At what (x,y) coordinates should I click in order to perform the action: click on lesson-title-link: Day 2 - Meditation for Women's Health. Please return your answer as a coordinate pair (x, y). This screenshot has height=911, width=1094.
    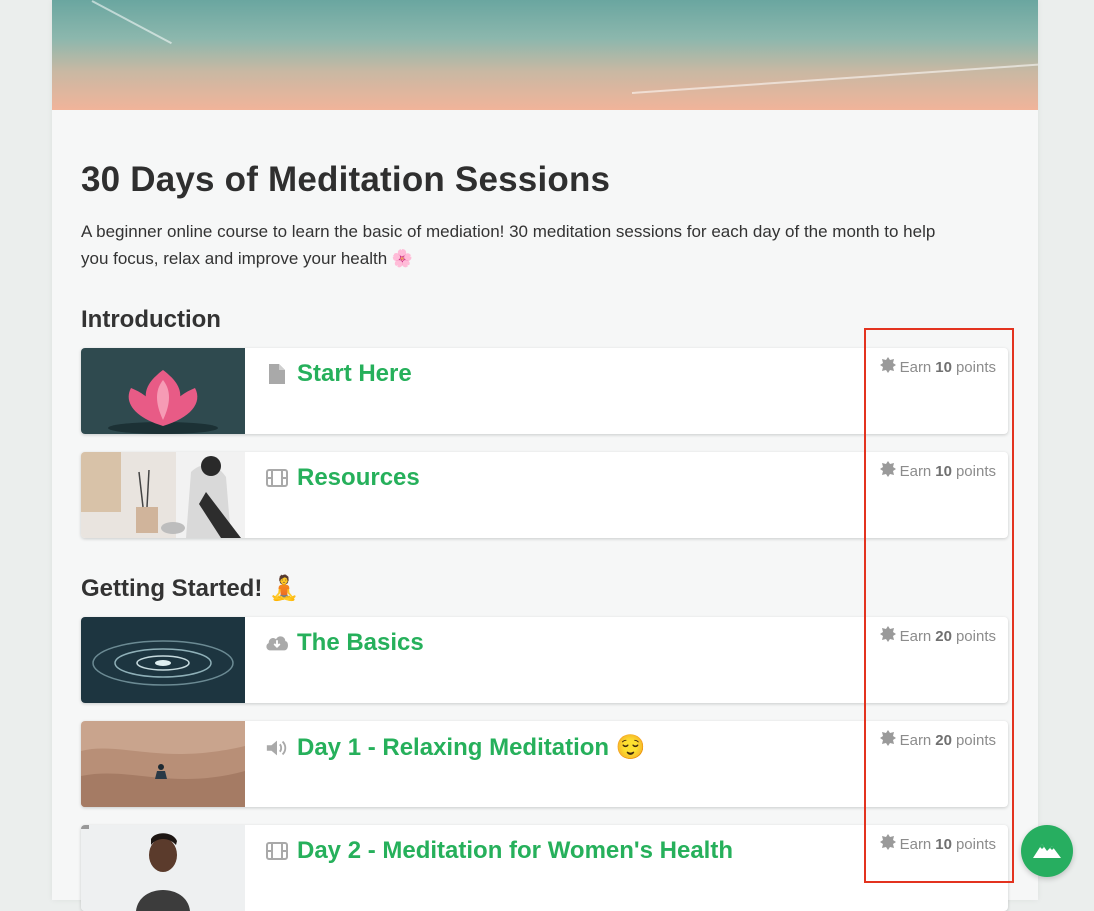
    Looking at the image, I should click on (499, 851).